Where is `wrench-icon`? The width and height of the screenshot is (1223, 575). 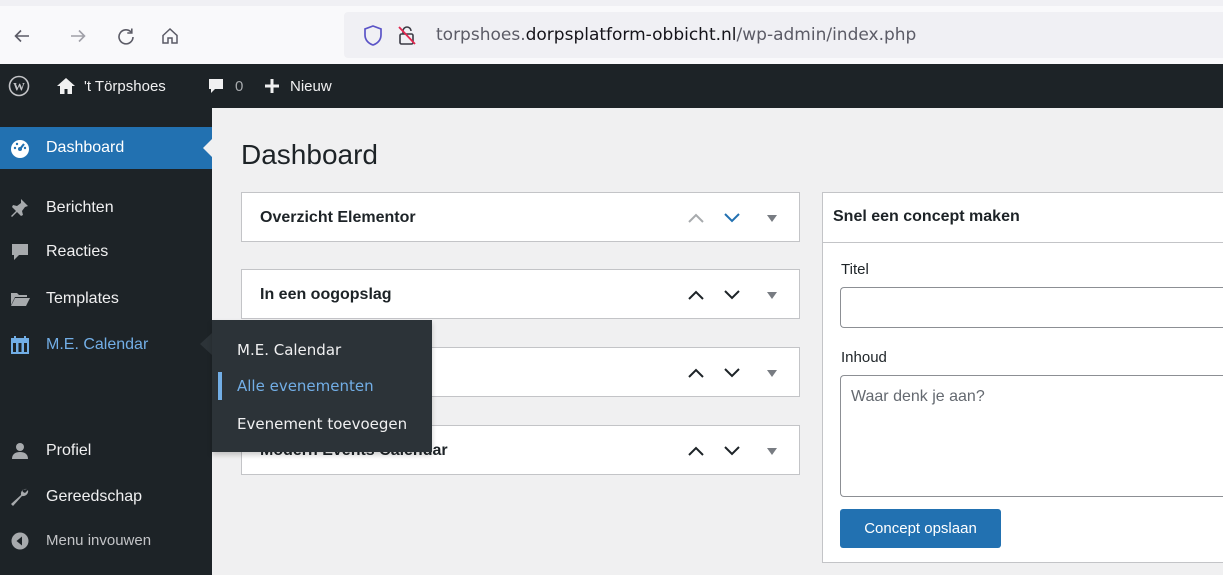
wrench-icon is located at coordinates (20, 497).